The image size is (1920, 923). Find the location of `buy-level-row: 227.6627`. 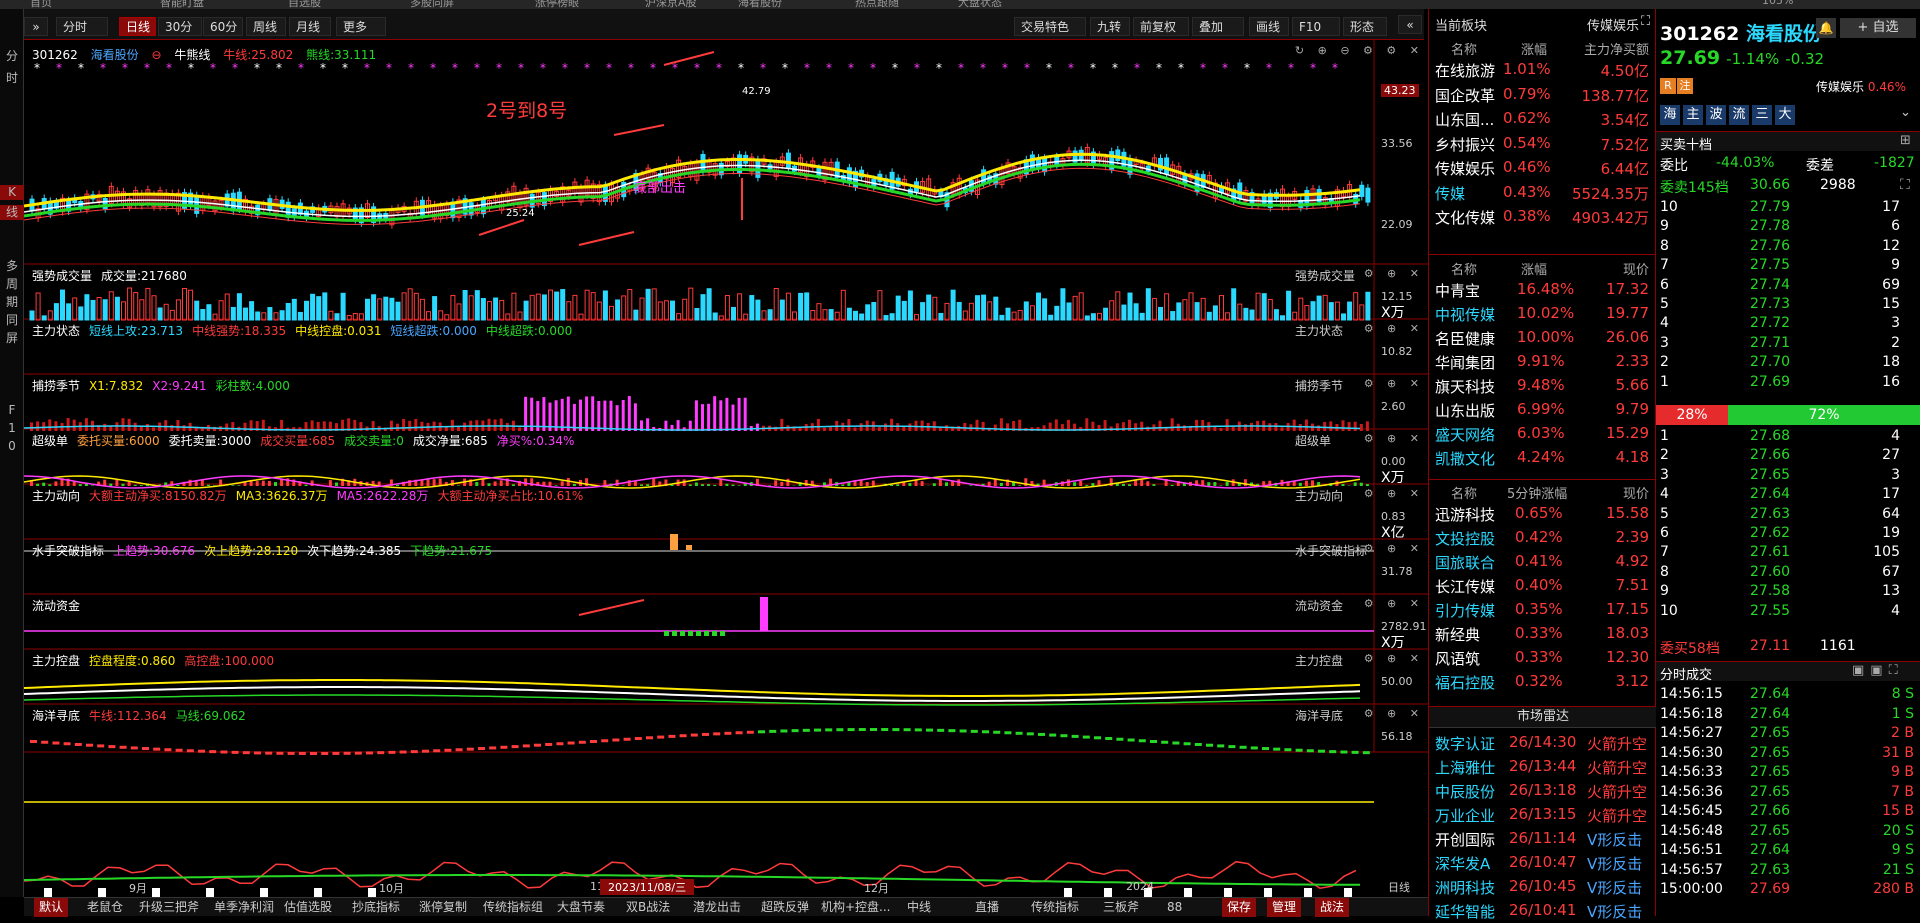

buy-level-row: 227.6627 is located at coordinates (1788, 456).